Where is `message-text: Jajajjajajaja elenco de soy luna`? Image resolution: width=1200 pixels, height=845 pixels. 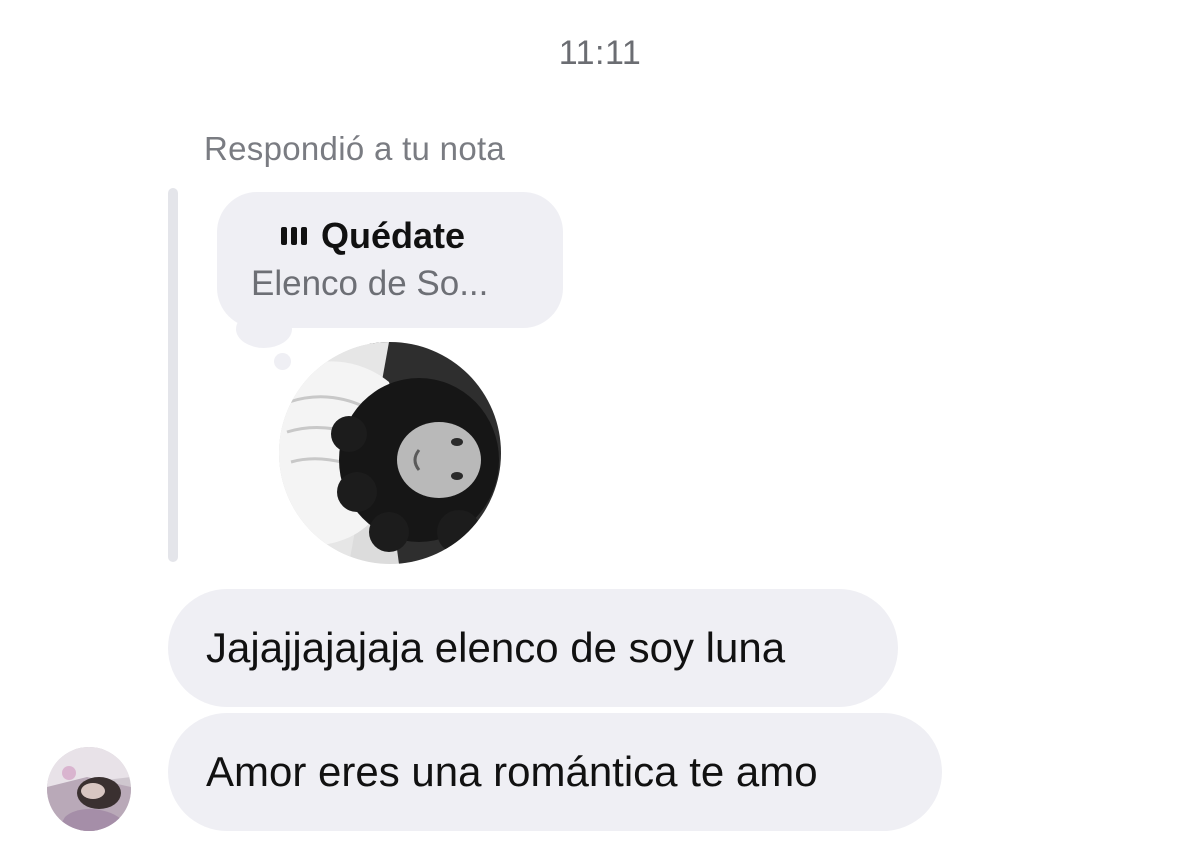
message-text: Jajajjajajaja elenco de soy luna is located at coordinates (496, 647).